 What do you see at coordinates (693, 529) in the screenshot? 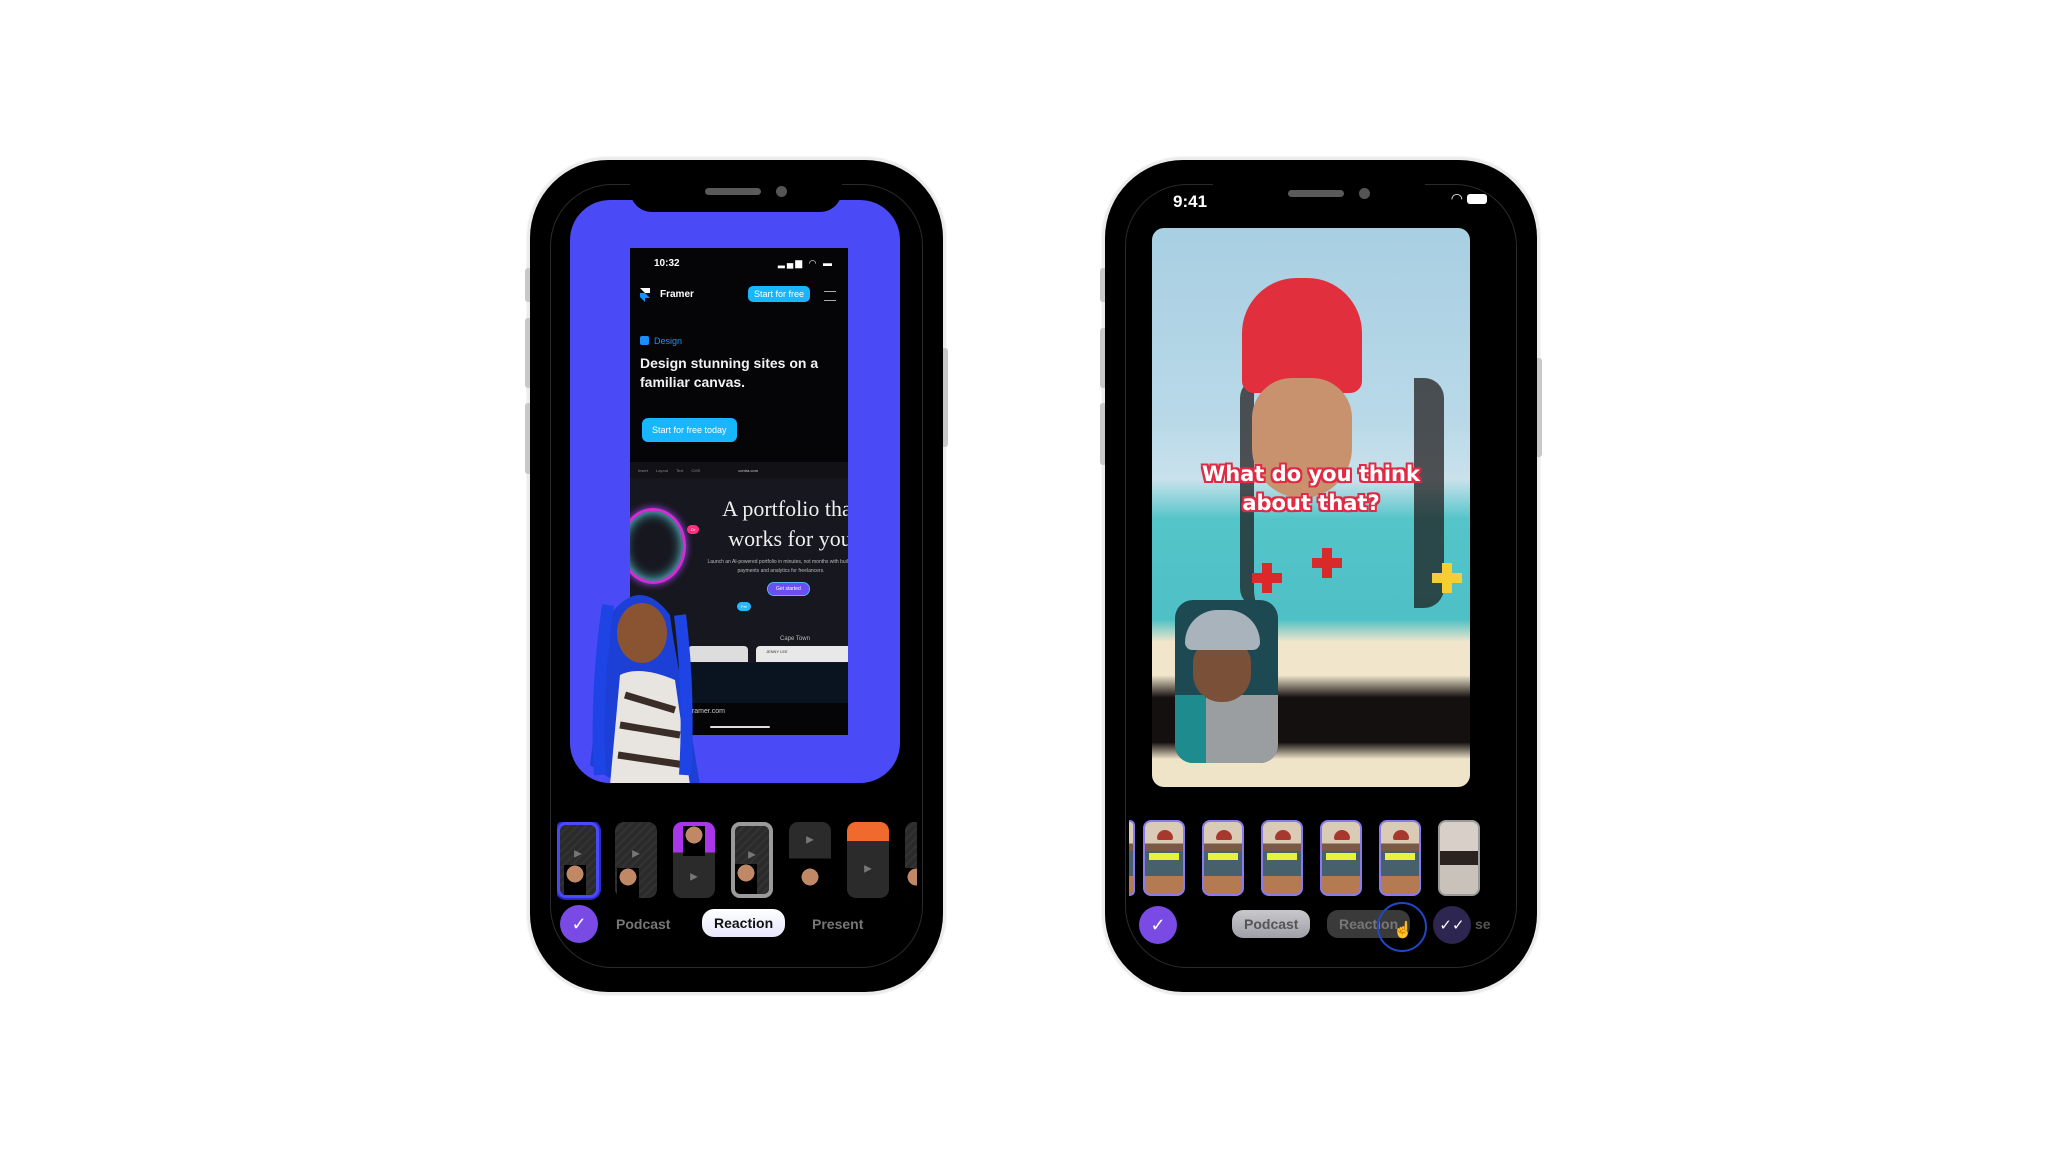
I see `cursor-tag-pink: Dr` at bounding box center [693, 529].